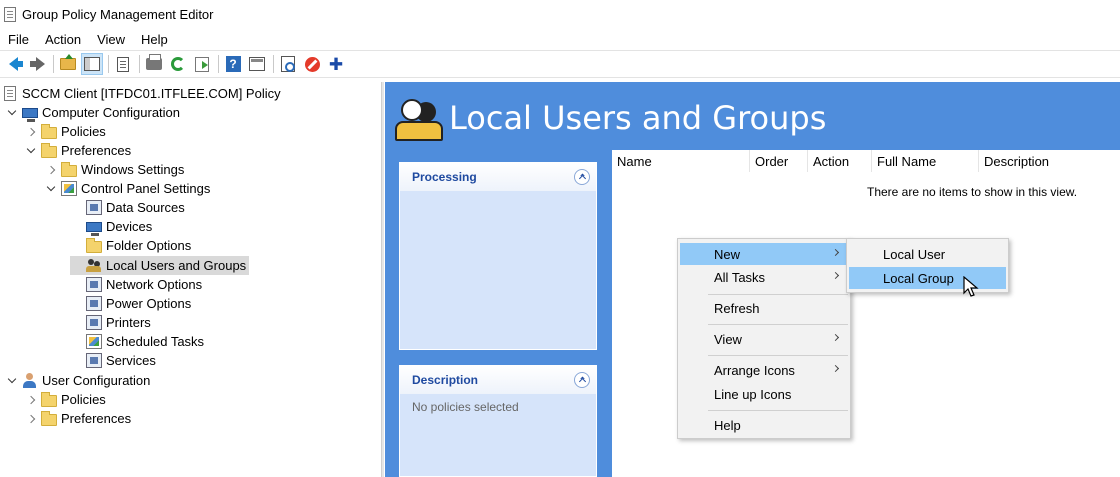  I want to click on menu-item-local-group: Local Group, so click(927, 278).